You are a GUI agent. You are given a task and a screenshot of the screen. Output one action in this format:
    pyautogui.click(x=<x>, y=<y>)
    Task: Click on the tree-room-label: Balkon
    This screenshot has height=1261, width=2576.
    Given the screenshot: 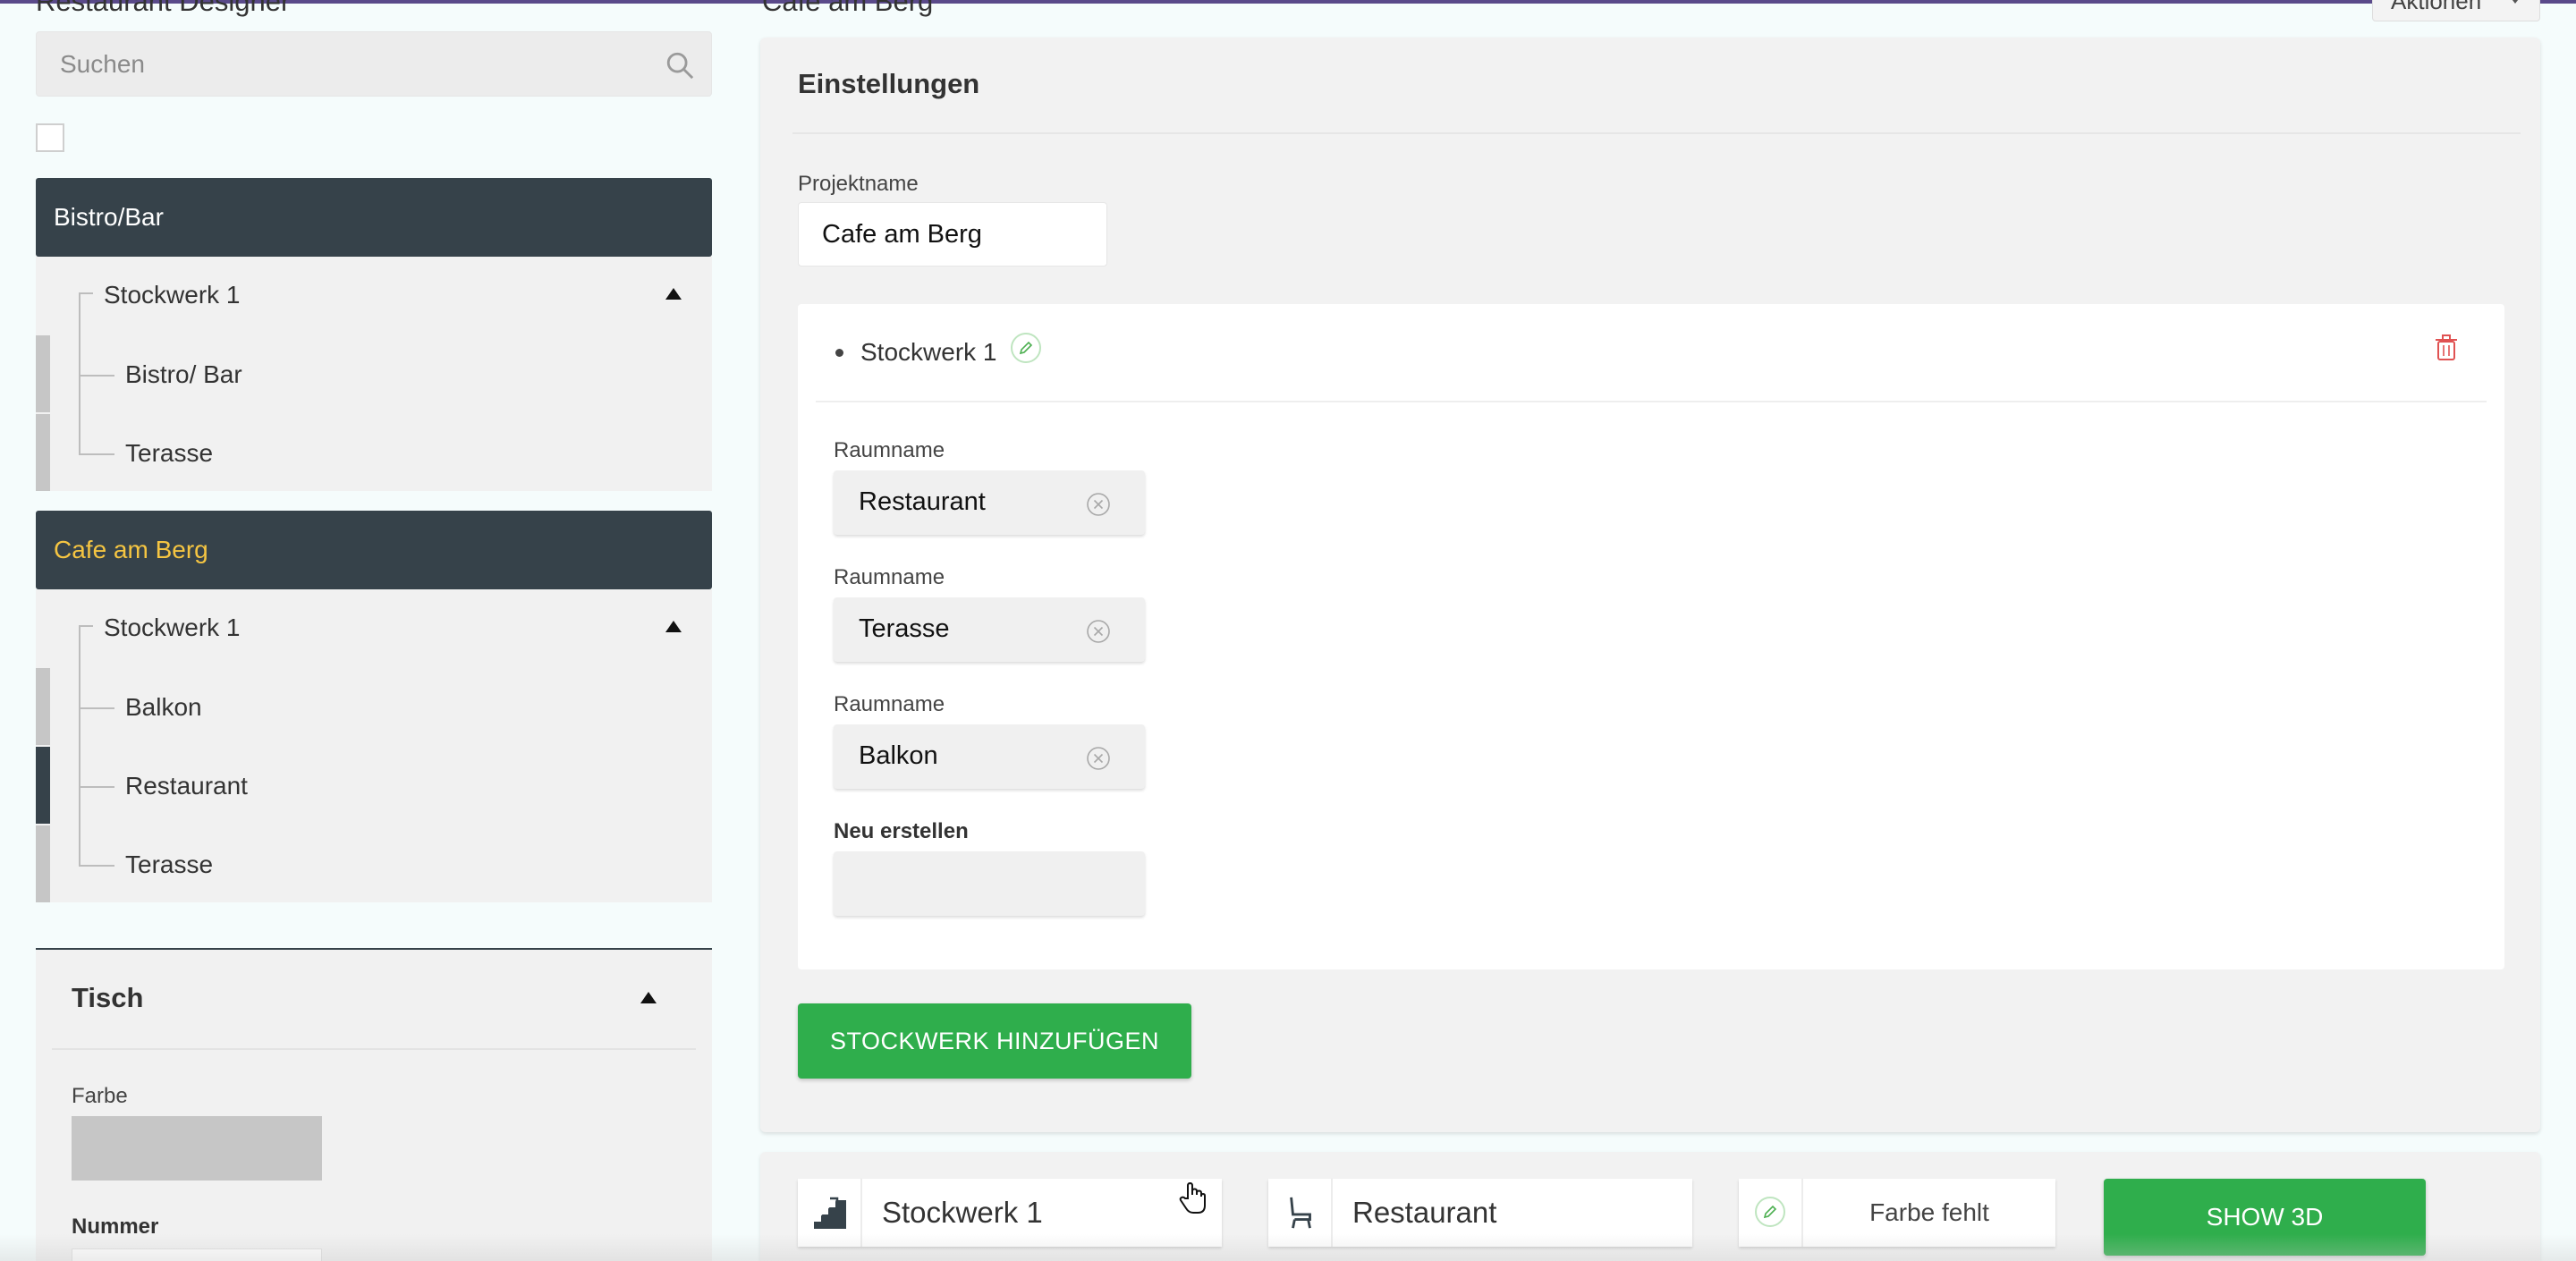 What is the action you would take?
    pyautogui.click(x=163, y=707)
    